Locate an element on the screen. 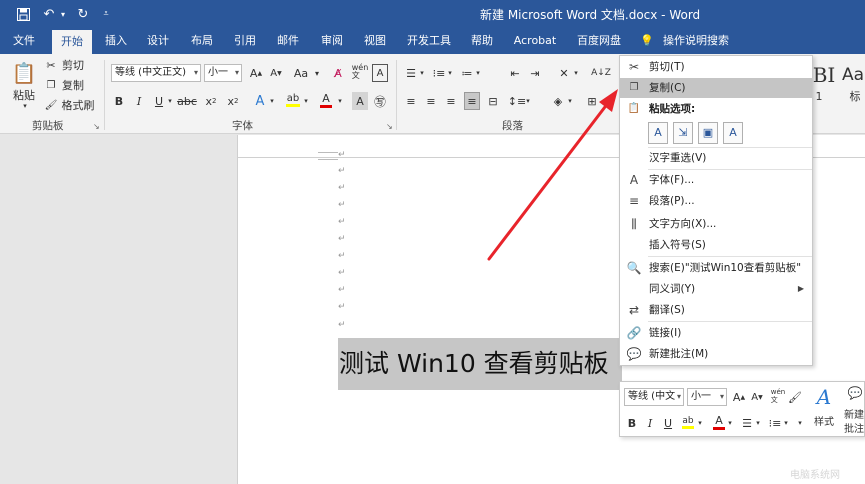 The height and width of the screenshot is (484, 865). tab-mailings: 邮件 is located at coordinates (288, 41).